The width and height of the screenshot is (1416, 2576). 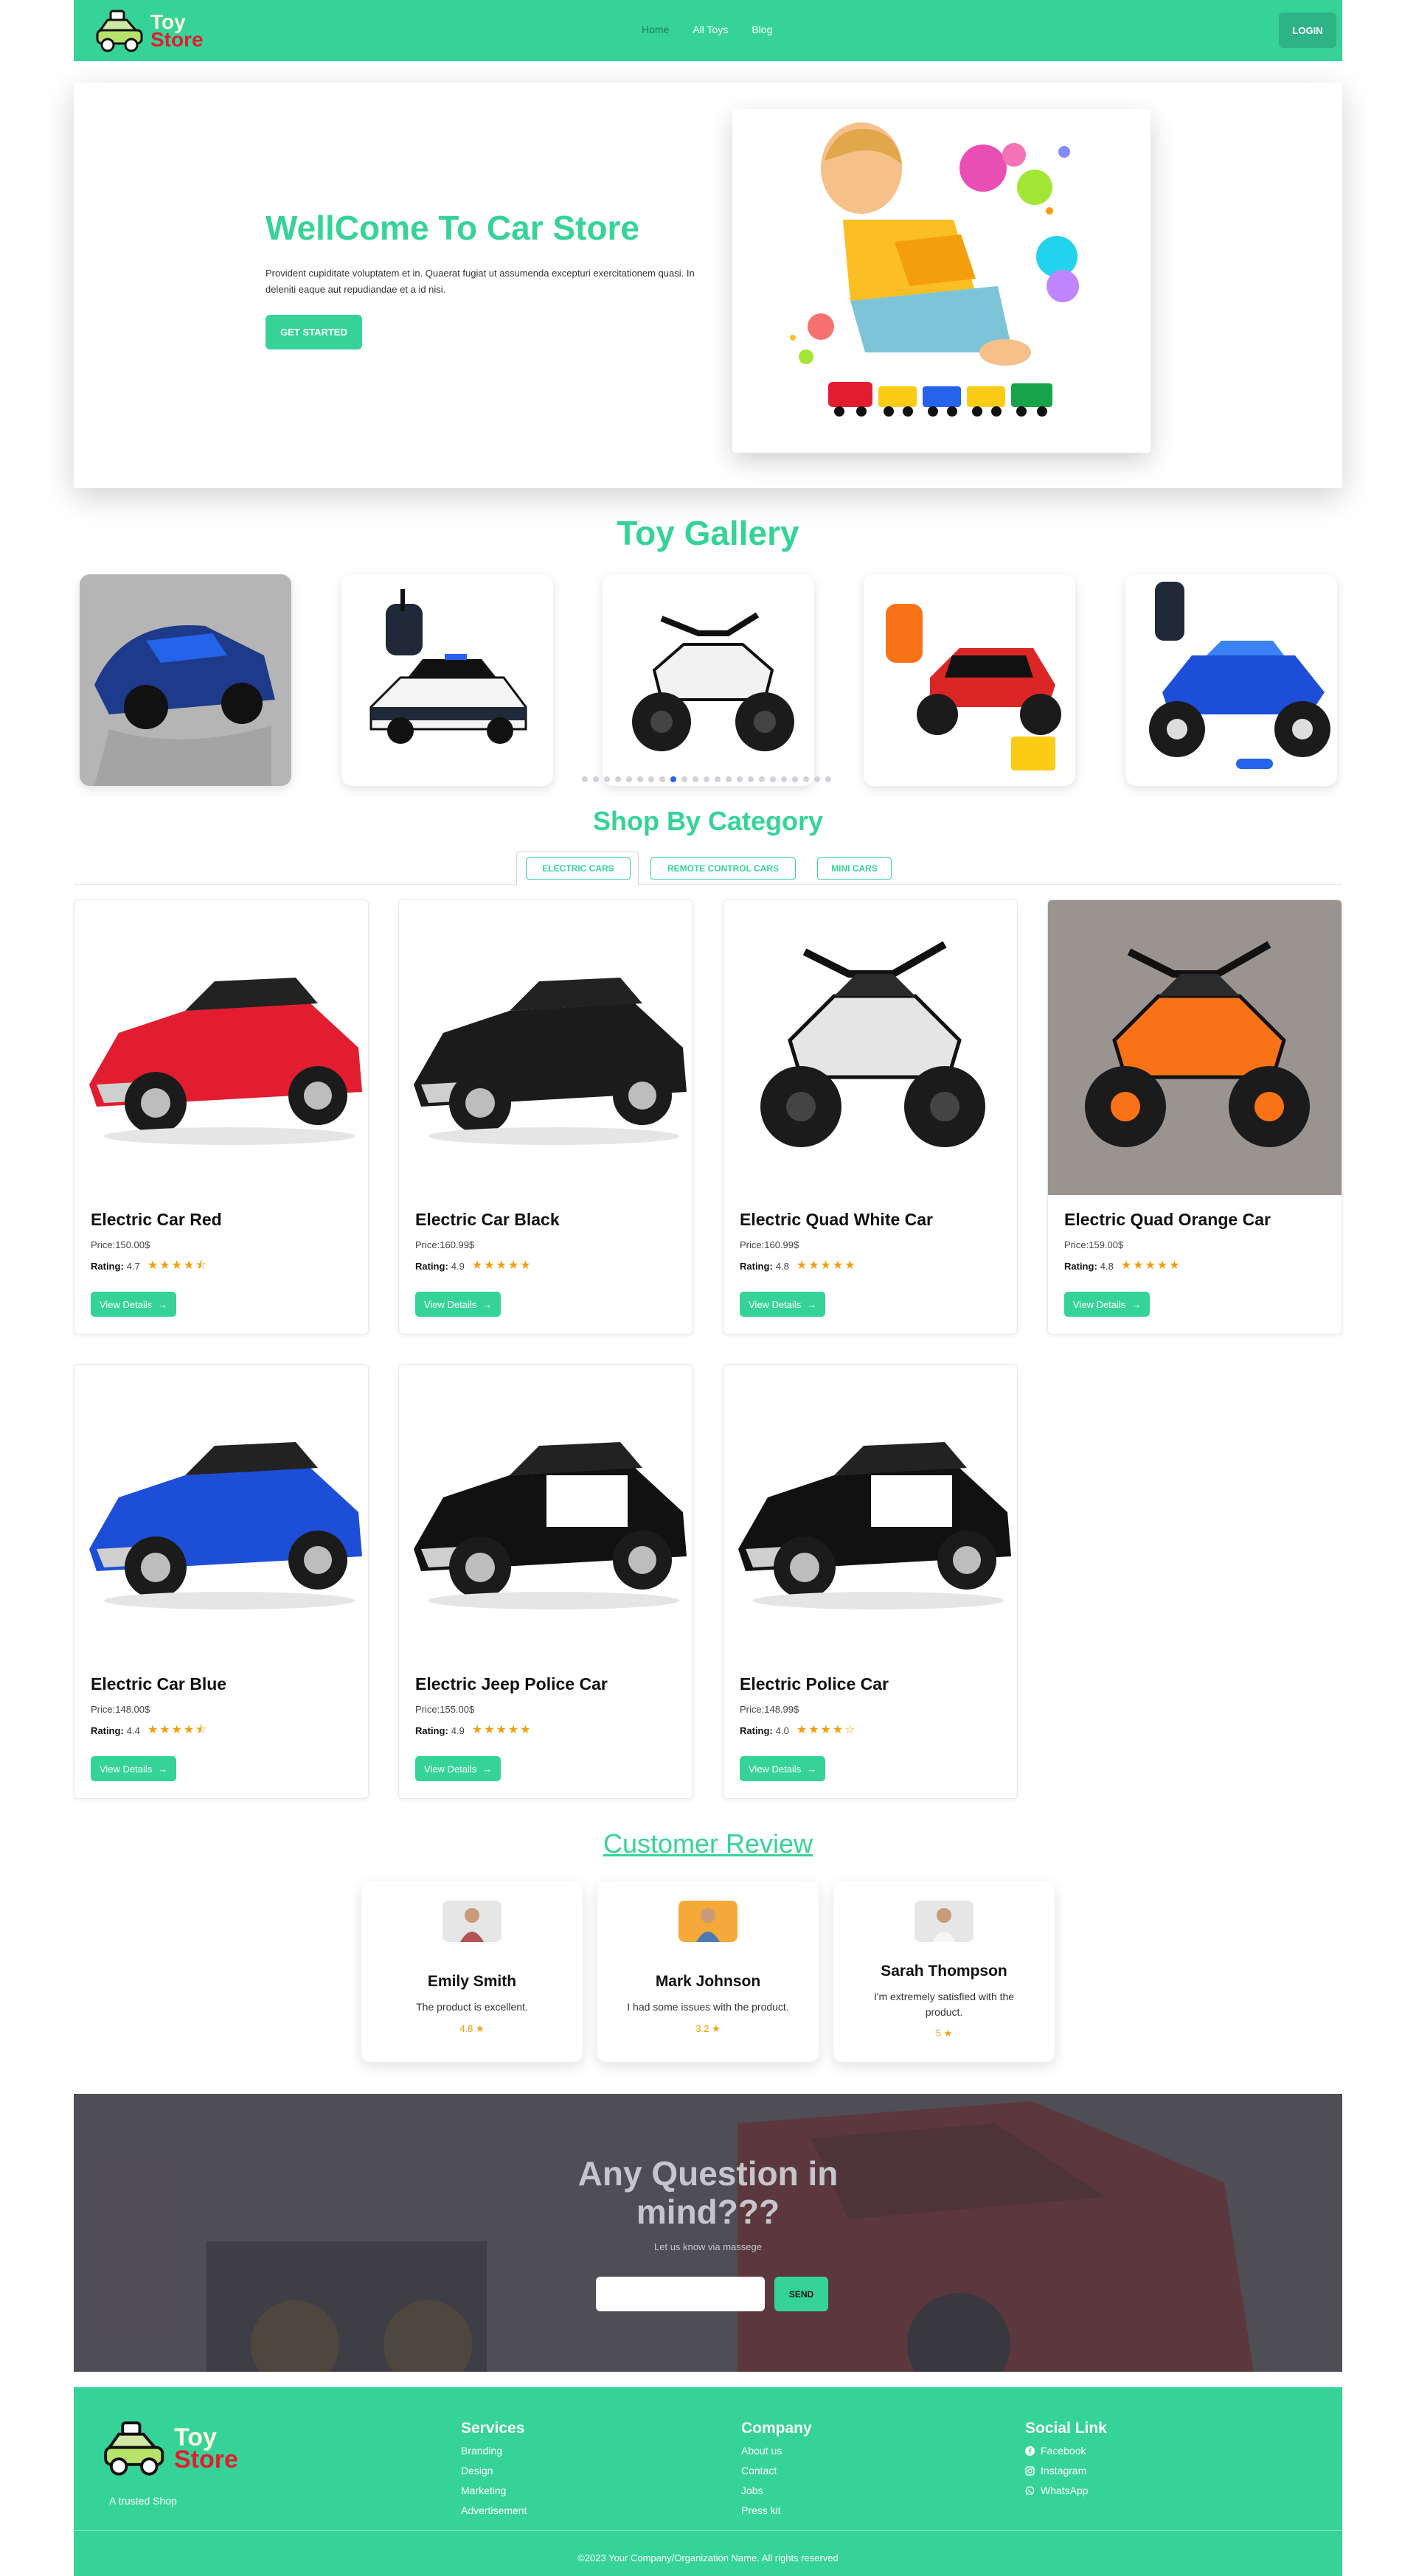 What do you see at coordinates (762, 29) in the screenshot?
I see `nav-link-blog: Blog` at bounding box center [762, 29].